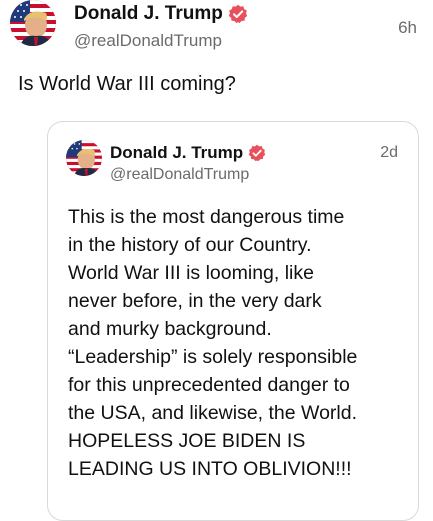 The height and width of the screenshot is (521, 433). What do you see at coordinates (148, 13) in the screenshot?
I see `author-name-text: Donald J. Trump` at bounding box center [148, 13].